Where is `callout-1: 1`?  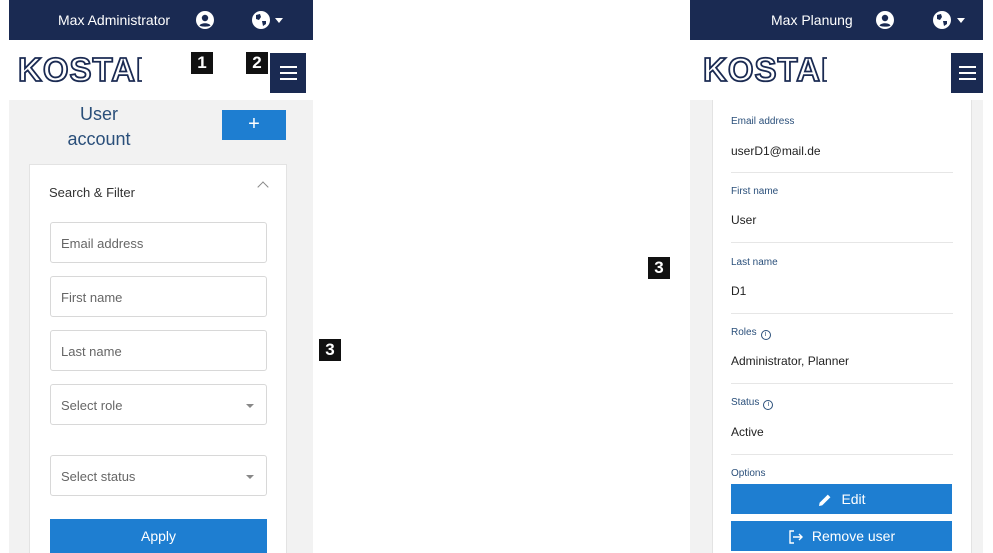
callout-1: 1 is located at coordinates (202, 63).